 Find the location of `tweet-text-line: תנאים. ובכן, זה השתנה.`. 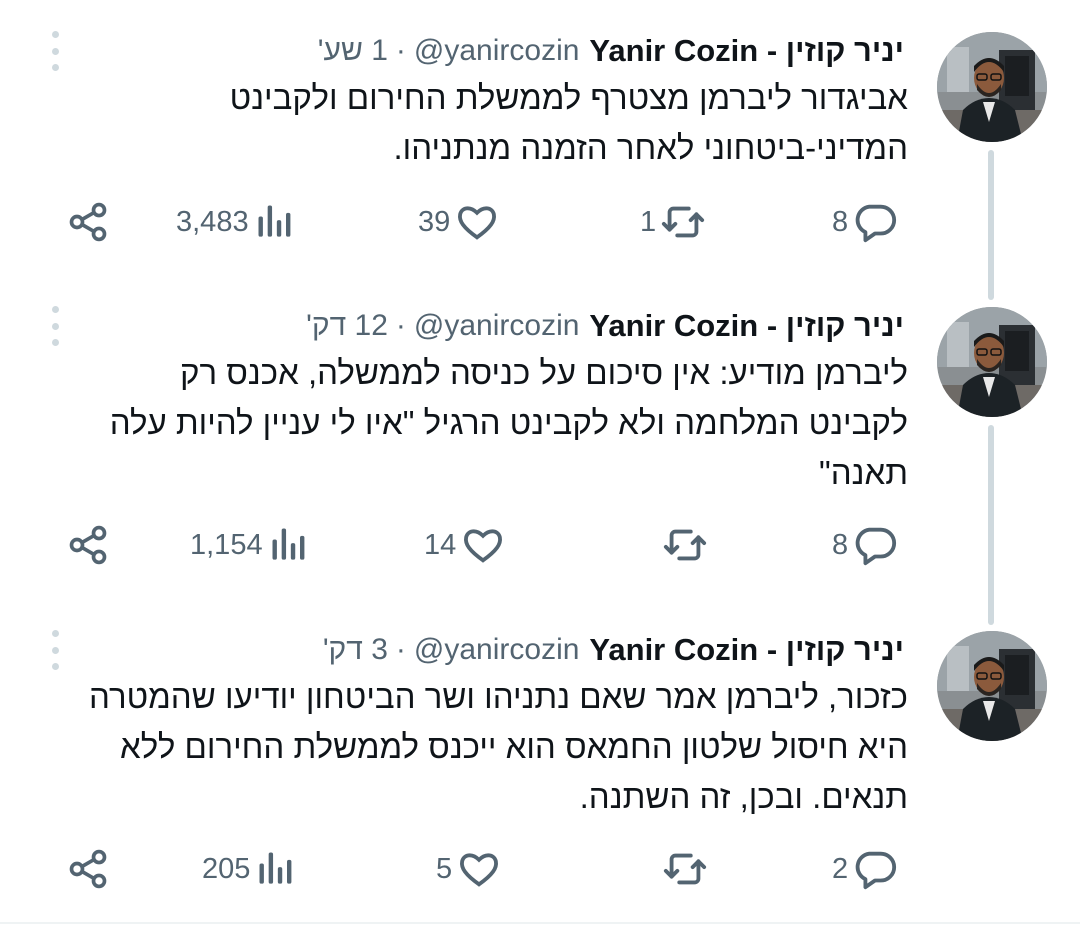

tweet-text-line: תנאים. ובכן, זה השתנה. is located at coordinates (743, 796).